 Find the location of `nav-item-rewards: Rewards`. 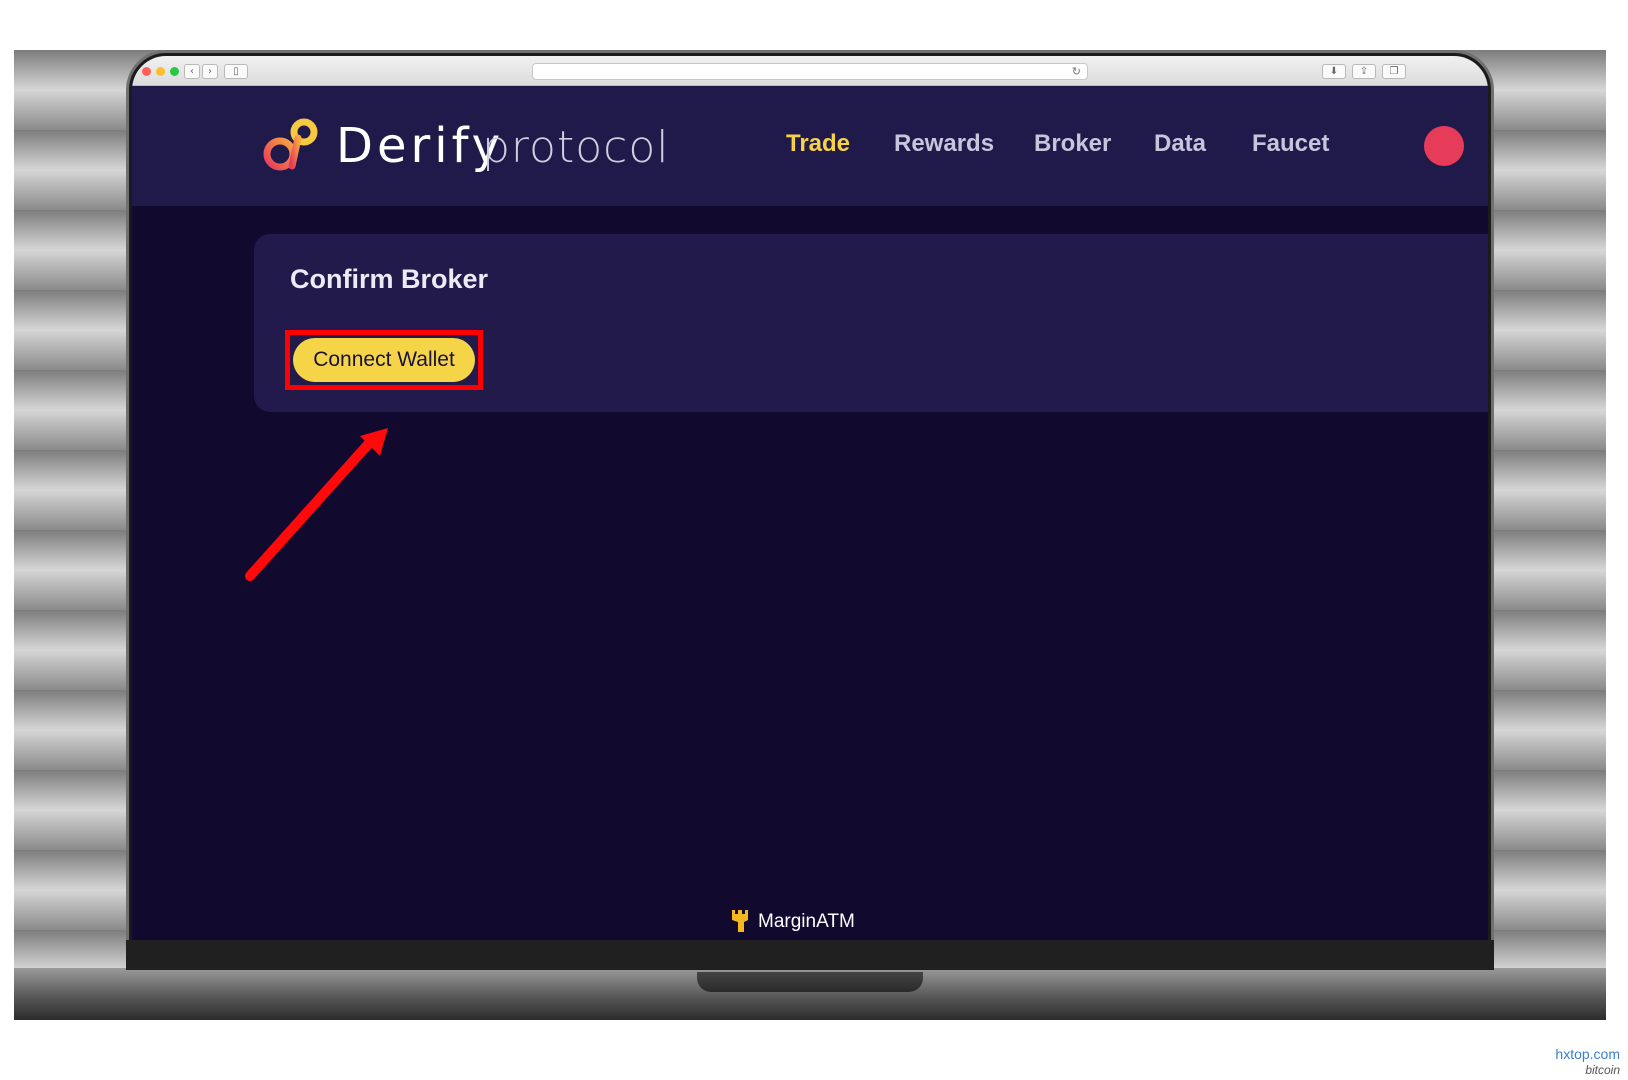

nav-item-rewards: Rewards is located at coordinates (944, 144).